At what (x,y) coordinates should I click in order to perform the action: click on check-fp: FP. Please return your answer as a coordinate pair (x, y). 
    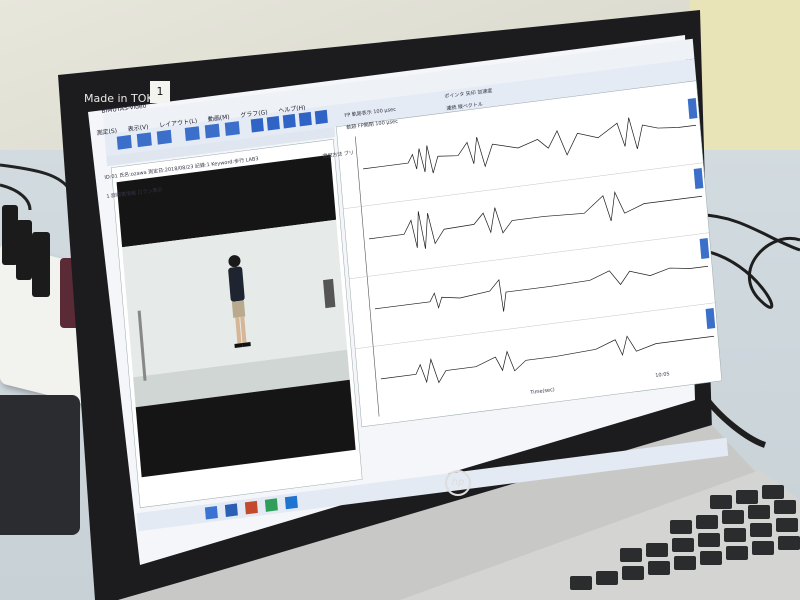
    Looking at the image, I should click on (347, 115).